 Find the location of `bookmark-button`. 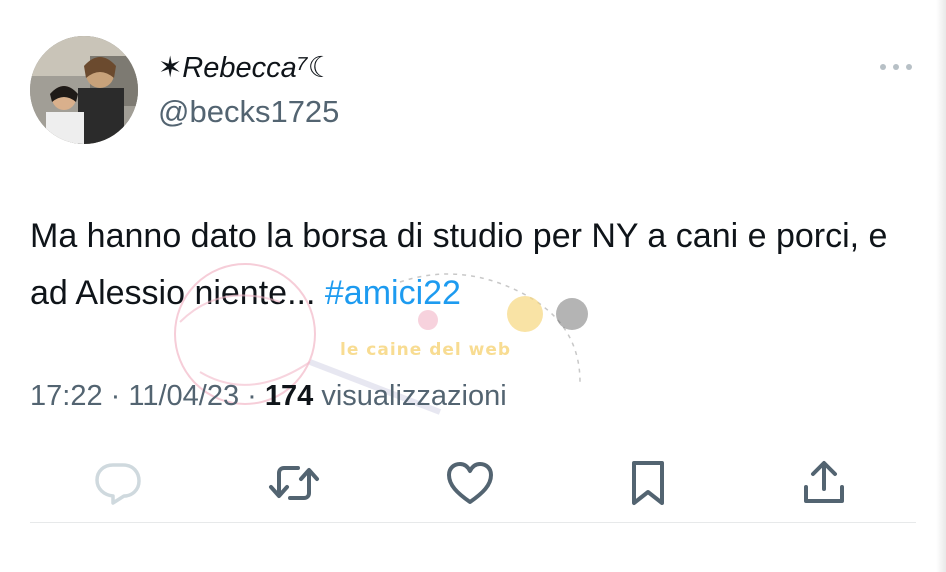

bookmark-button is located at coordinates (648, 483).